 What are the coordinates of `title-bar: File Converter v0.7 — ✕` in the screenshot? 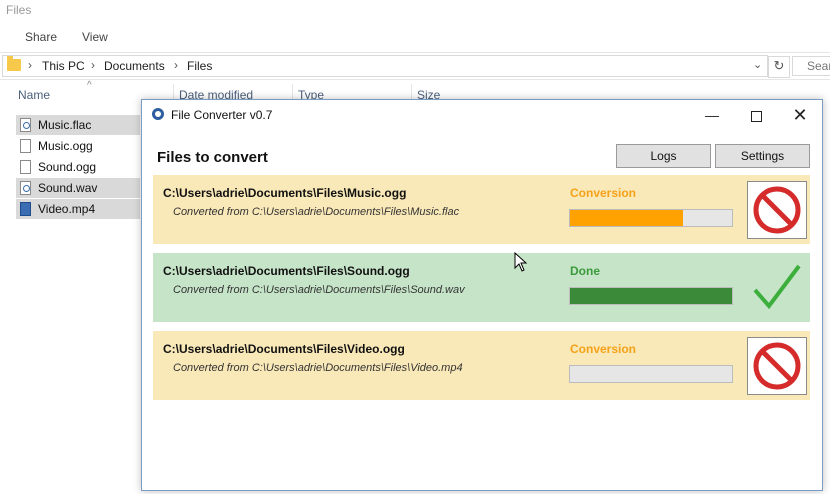 It's located at (482, 115).